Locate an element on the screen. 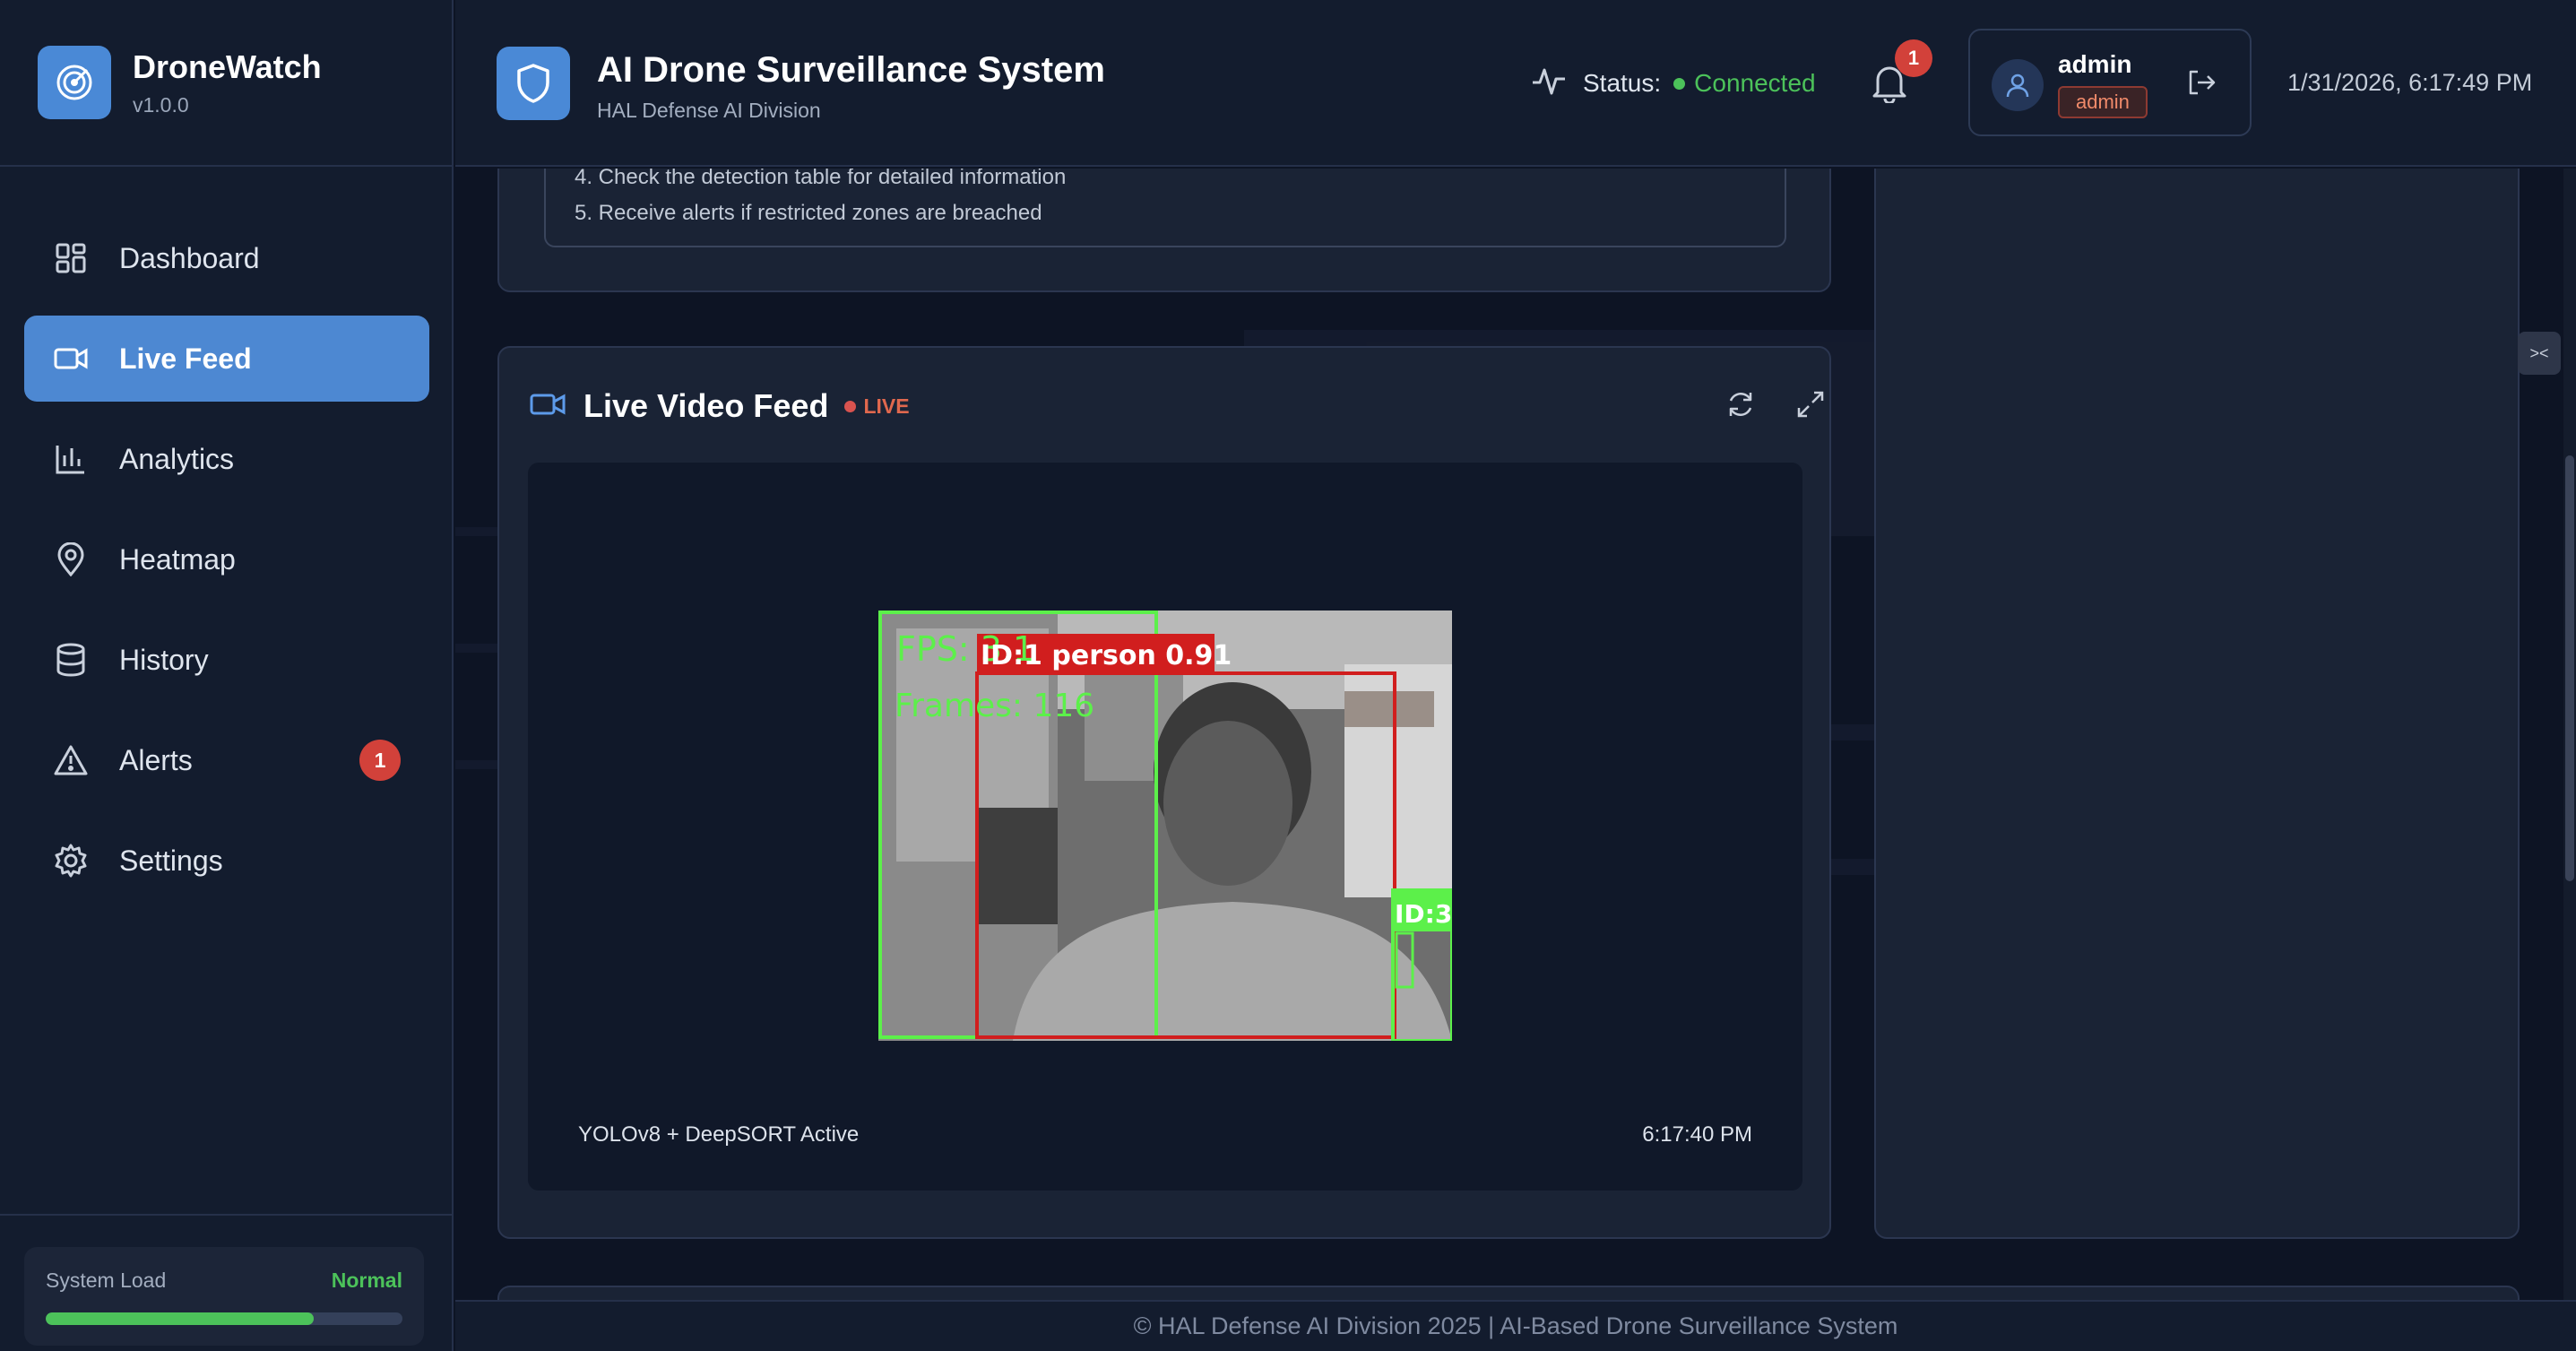  status-indicator-dot is located at coordinates (1679, 83).